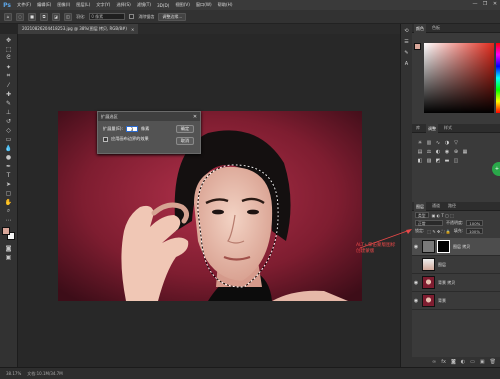 This screenshot has width=500, height=379. What do you see at coordinates (407, 53) in the screenshot?
I see `brush-settings-icon: ✎` at bounding box center [407, 53].